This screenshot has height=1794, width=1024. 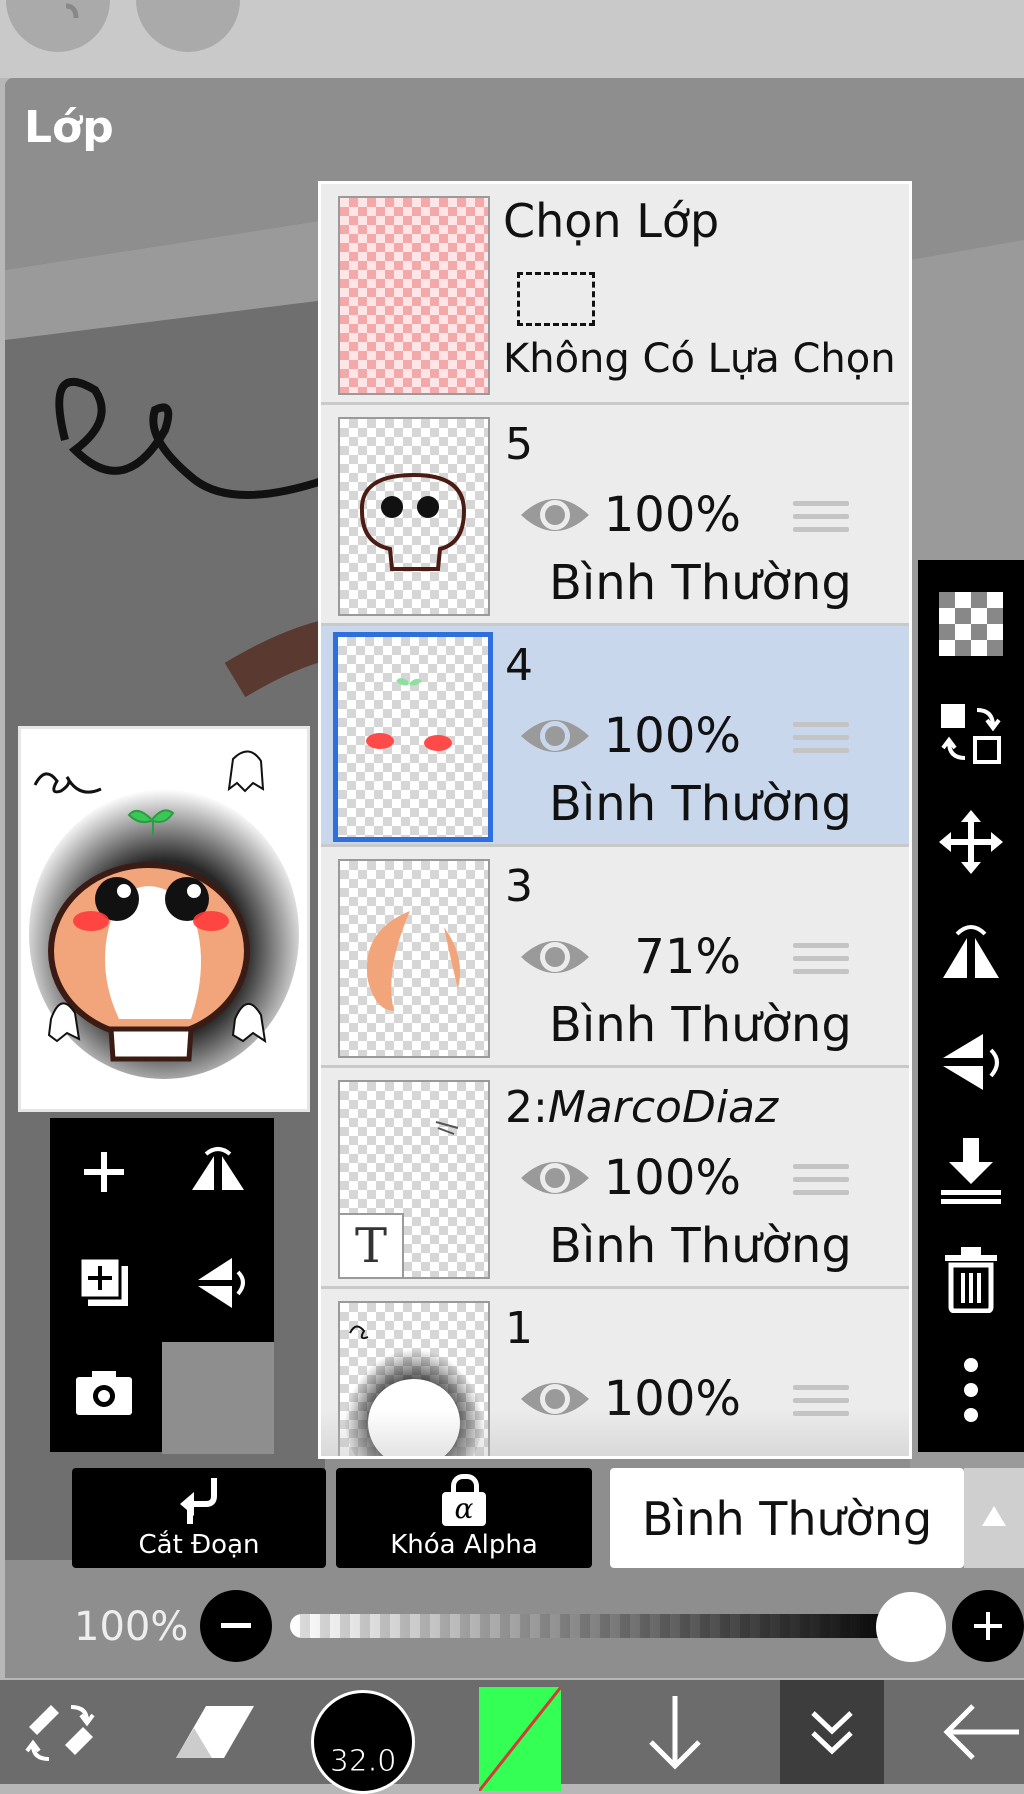 I want to click on layer-3-thumbnail, so click(x=414, y=958).